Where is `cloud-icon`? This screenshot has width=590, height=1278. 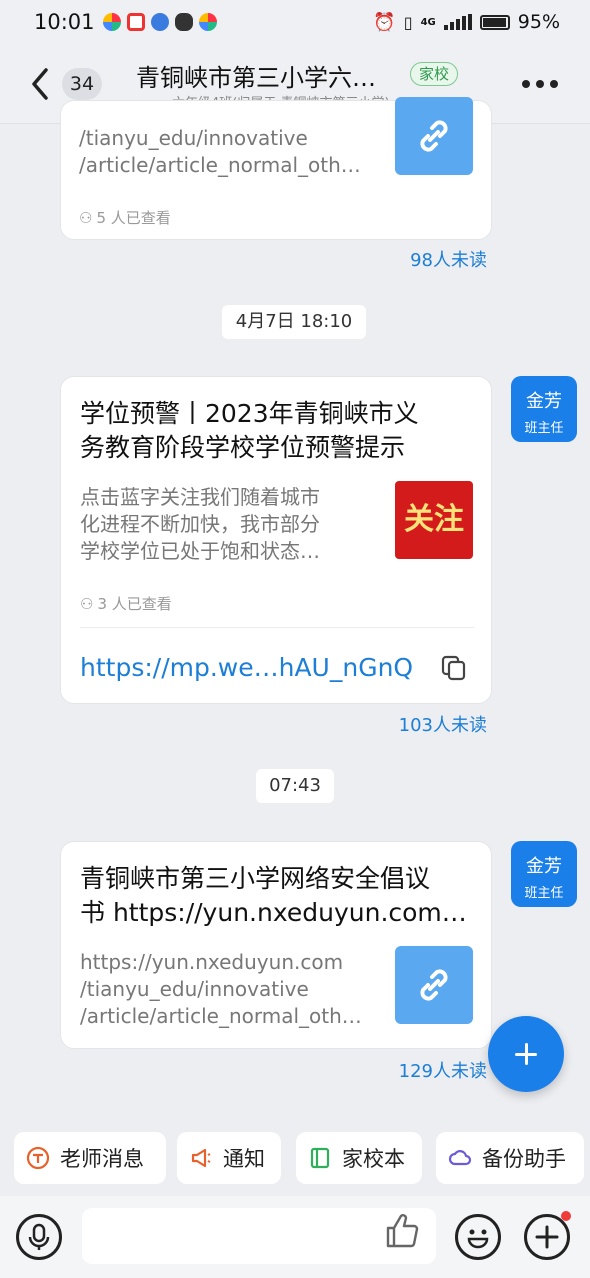 cloud-icon is located at coordinates (460, 1158).